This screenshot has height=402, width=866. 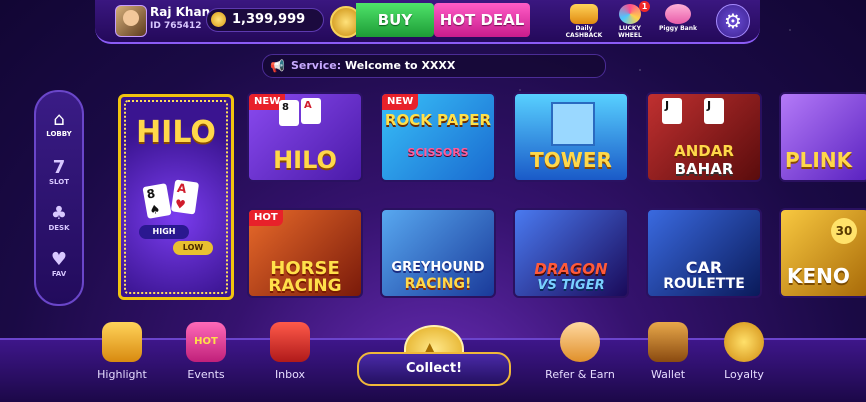 I want to click on game-title: ROULETTE, so click(x=704, y=284).